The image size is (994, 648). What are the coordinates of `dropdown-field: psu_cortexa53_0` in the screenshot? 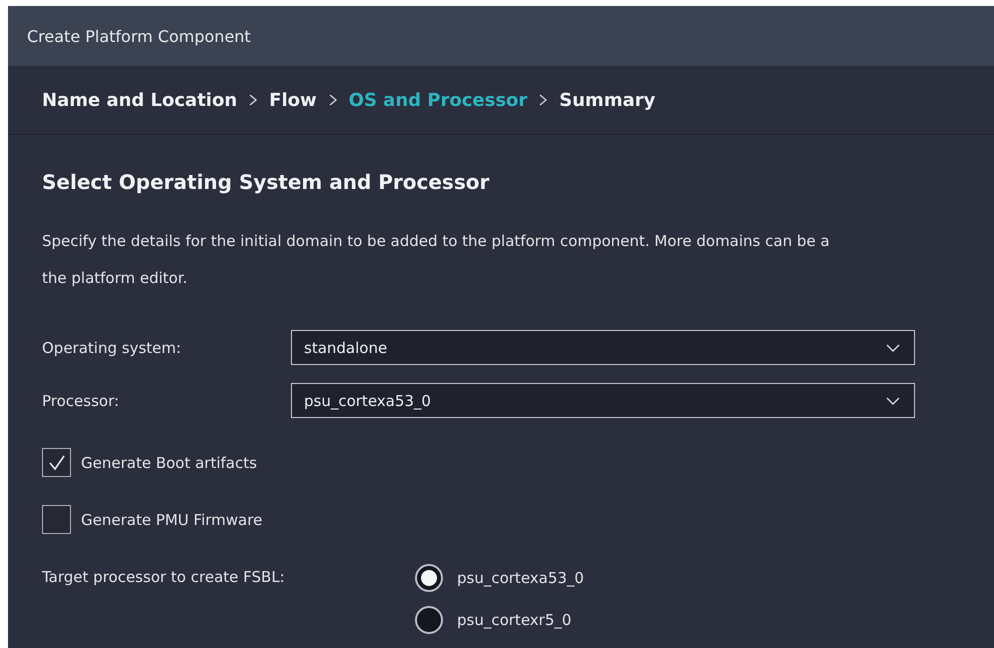 It's located at (603, 400).